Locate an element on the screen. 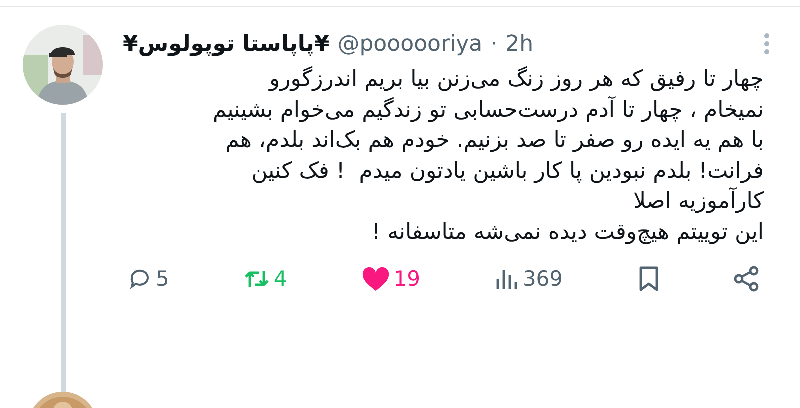 Image resolution: width=800 pixels, height=408 pixels. reply-button: 5 is located at coordinates (149, 279).